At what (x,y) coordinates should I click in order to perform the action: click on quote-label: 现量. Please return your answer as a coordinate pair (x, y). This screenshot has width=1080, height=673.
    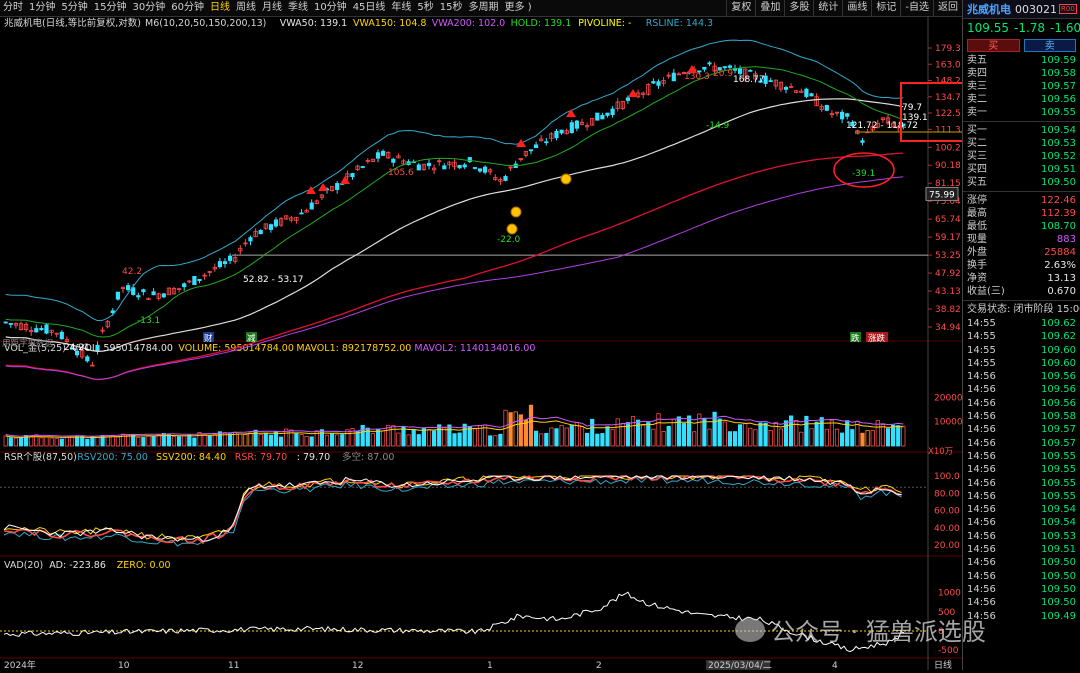
    Looking at the image, I should click on (977, 239).